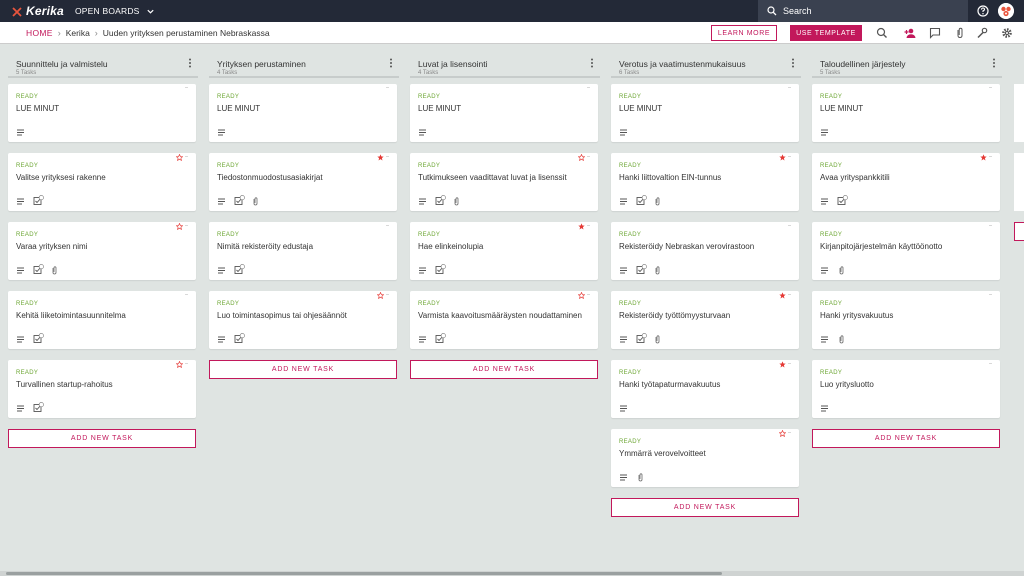 This screenshot has height=576, width=1024. Describe the element at coordinates (906, 182) in the screenshot. I see `task-card: ... READY Avaa yrityspankkitili` at that location.